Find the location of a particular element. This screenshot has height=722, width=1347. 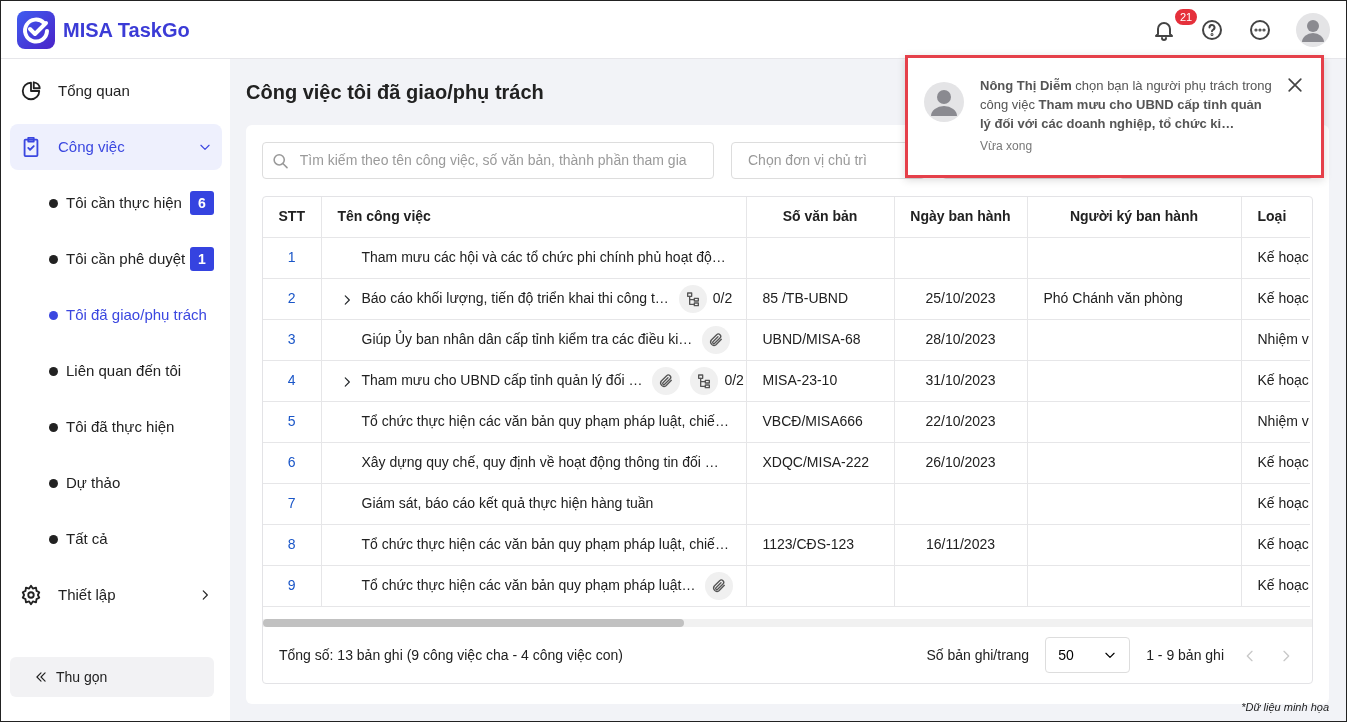

table-cell: MISA-23-10 is located at coordinates (800, 380).